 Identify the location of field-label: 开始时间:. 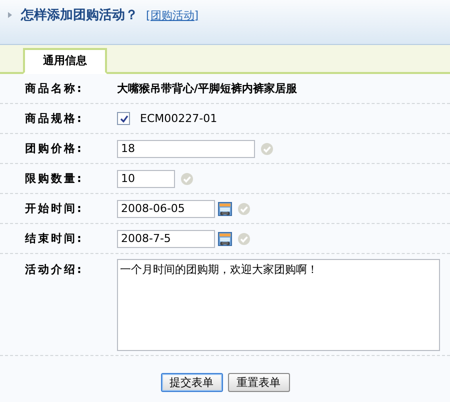
(54, 208).